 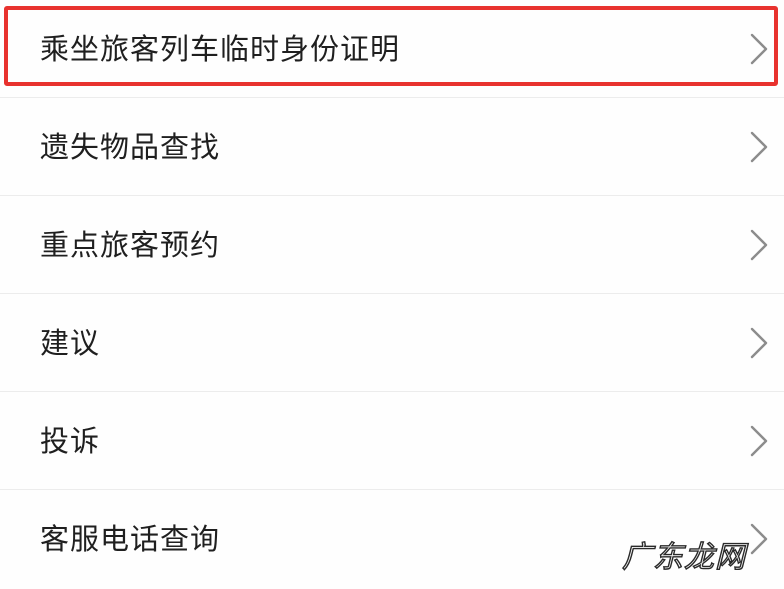 What do you see at coordinates (130, 539) in the screenshot?
I see `menu-item-label: 客服电话查询` at bounding box center [130, 539].